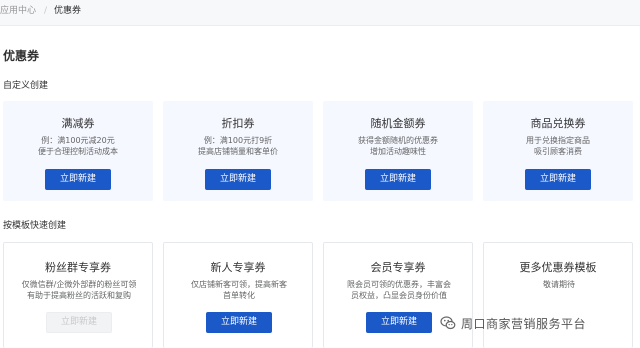  I want to click on coupon-card-product-exchange: 商品兑换券 用于兑换指定商品 吸引顾客消费 立即新建, so click(558, 151).